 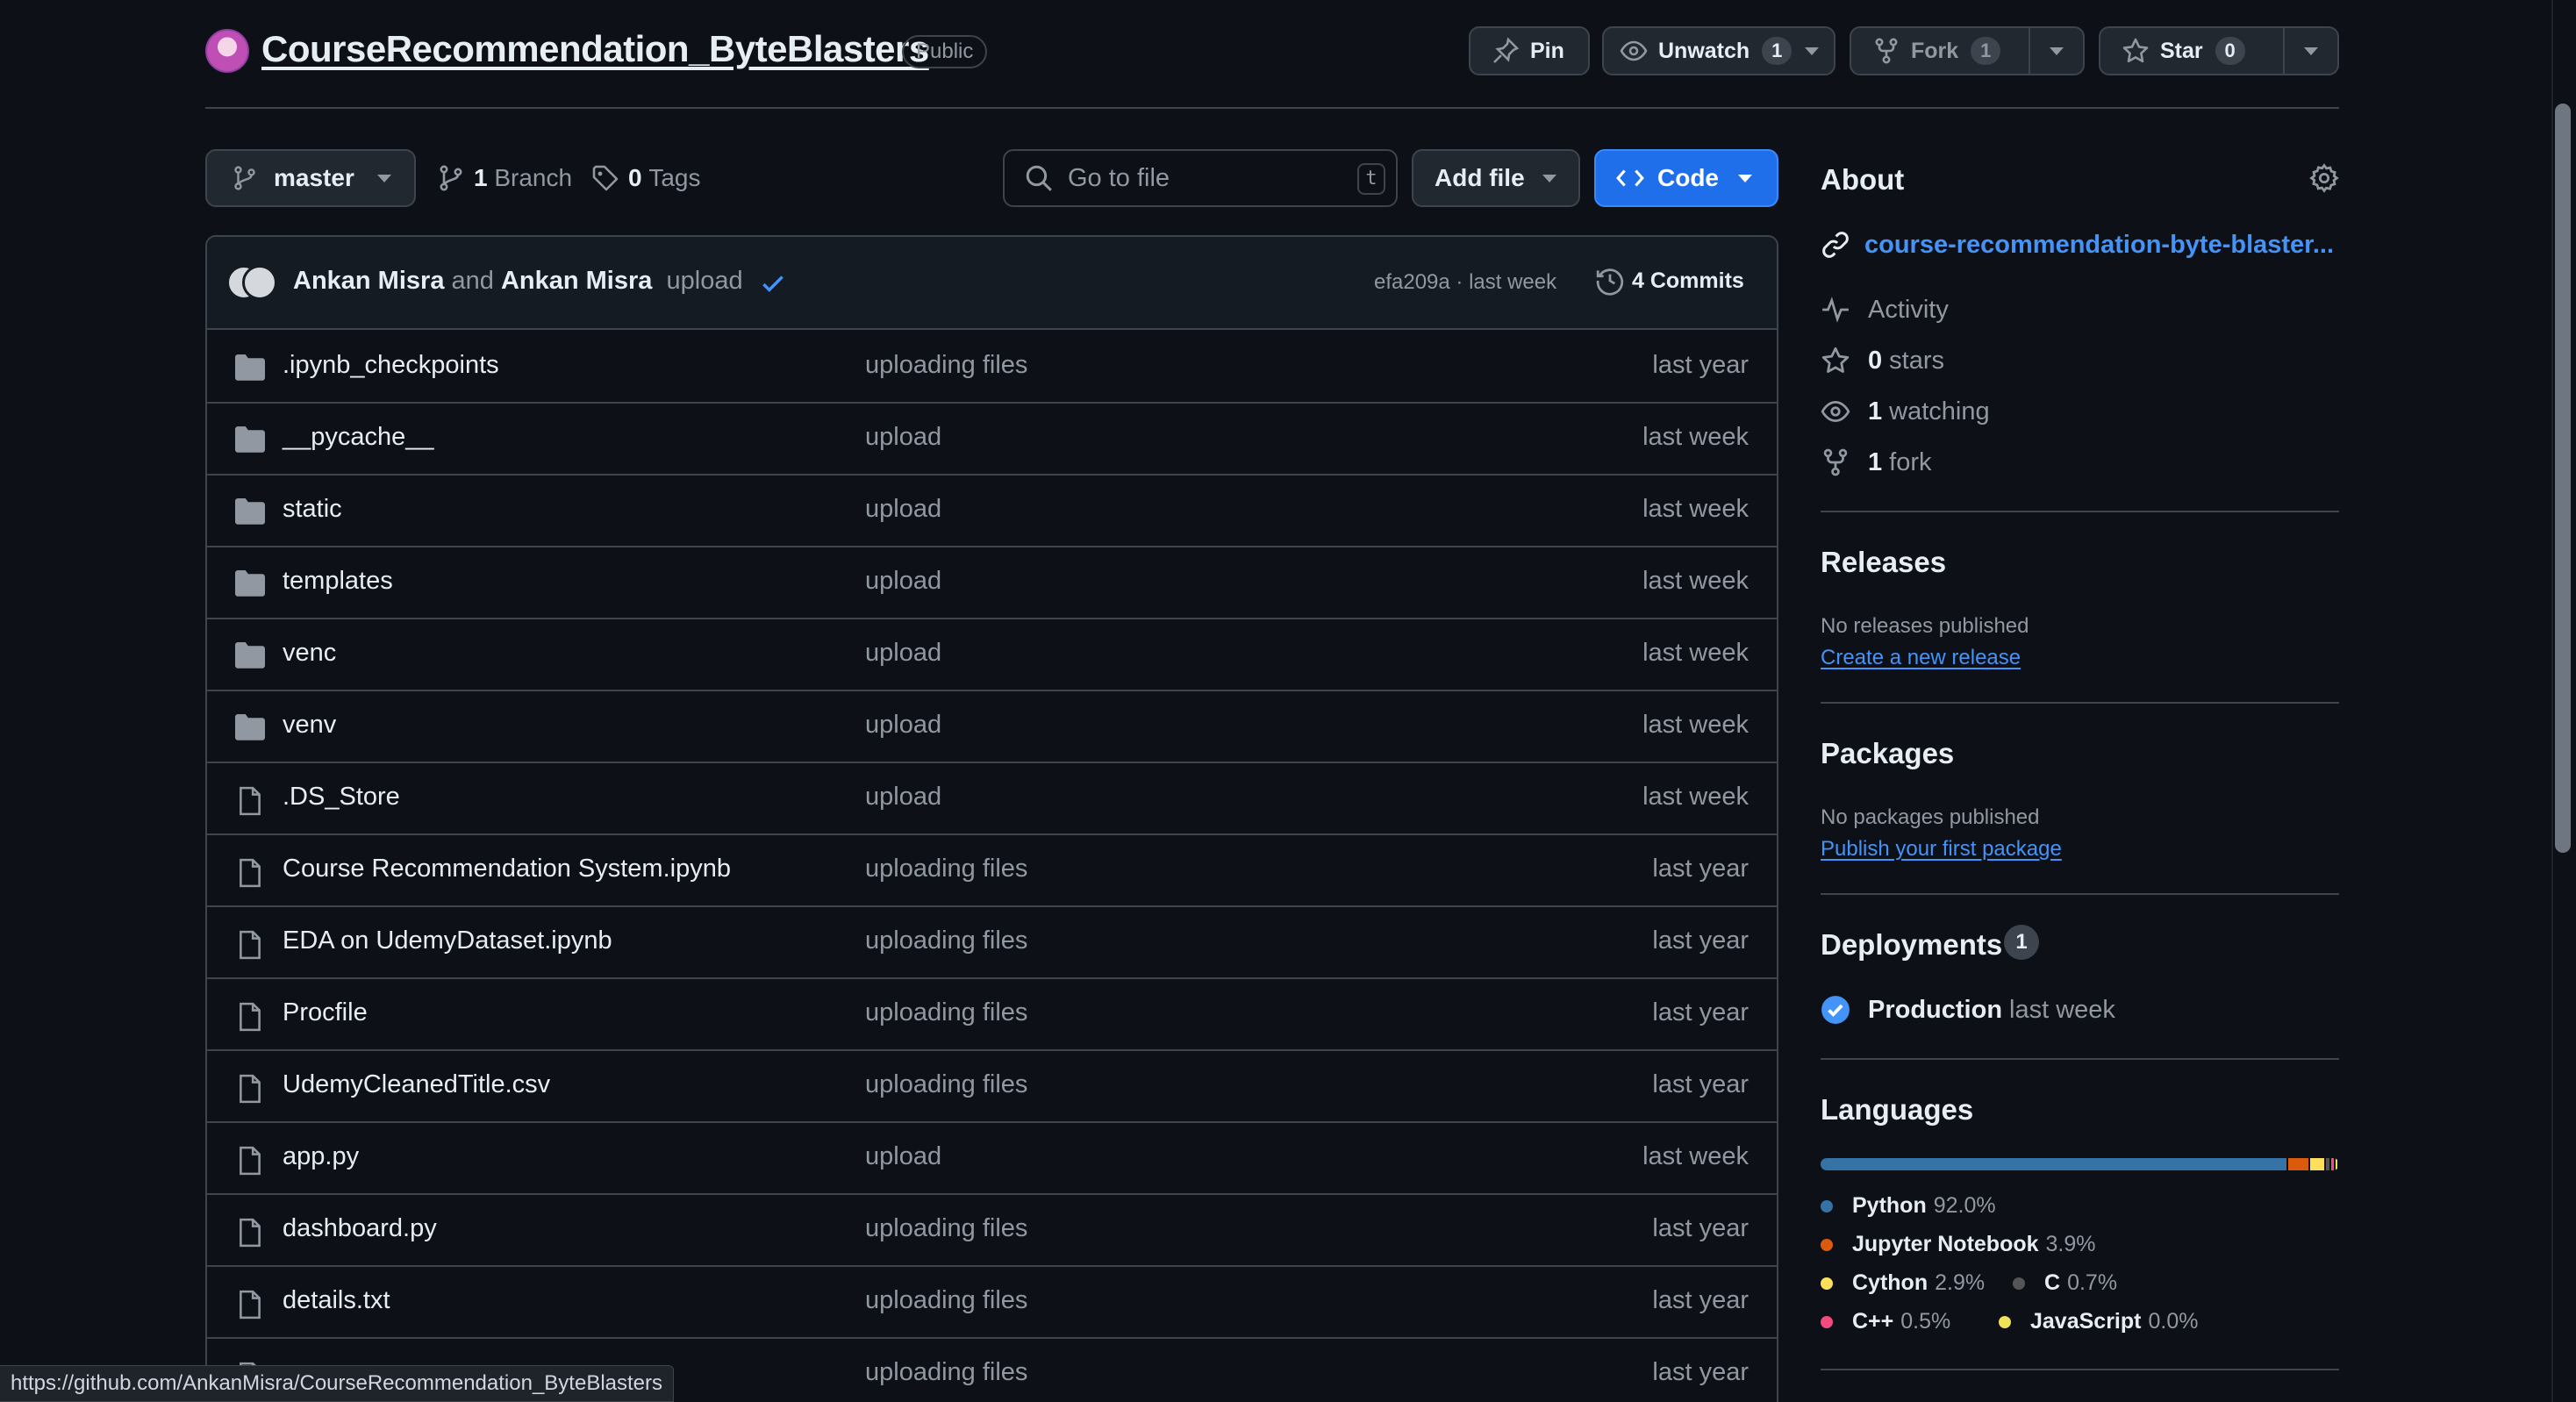 What do you see at coordinates (227, 51) in the screenshot?
I see `repo-owner-avatar` at bounding box center [227, 51].